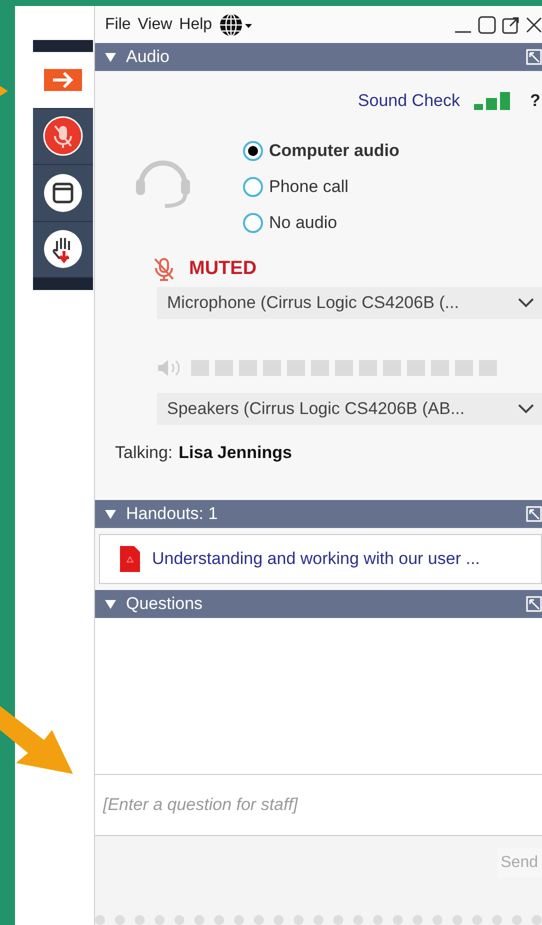 This screenshot has width=542, height=925. Describe the element at coordinates (63, 249) in the screenshot. I see `raise-hand-icon` at that location.